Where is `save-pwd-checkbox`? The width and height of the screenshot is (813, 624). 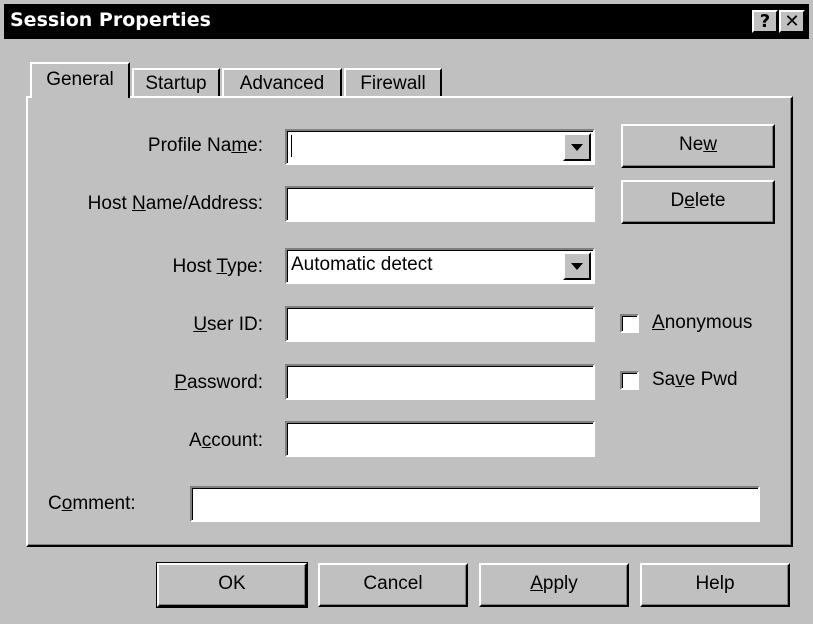
save-pwd-checkbox is located at coordinates (629, 380).